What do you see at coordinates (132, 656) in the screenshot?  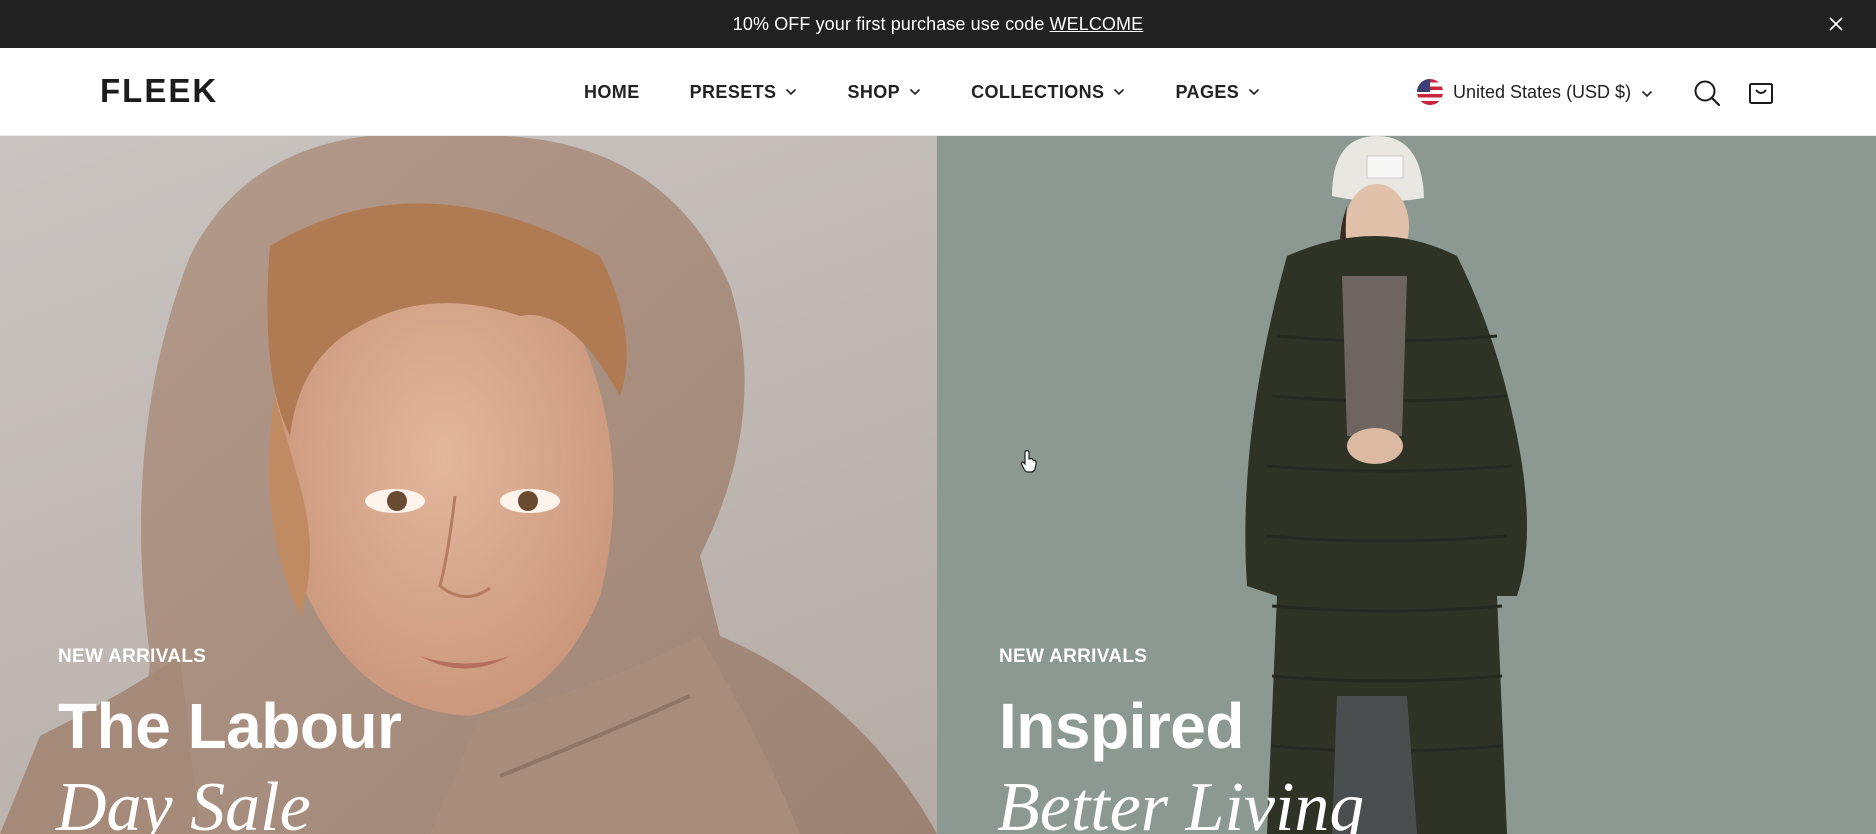 I see `hero-left-eyebrow: NEW ARRIVALS` at bounding box center [132, 656].